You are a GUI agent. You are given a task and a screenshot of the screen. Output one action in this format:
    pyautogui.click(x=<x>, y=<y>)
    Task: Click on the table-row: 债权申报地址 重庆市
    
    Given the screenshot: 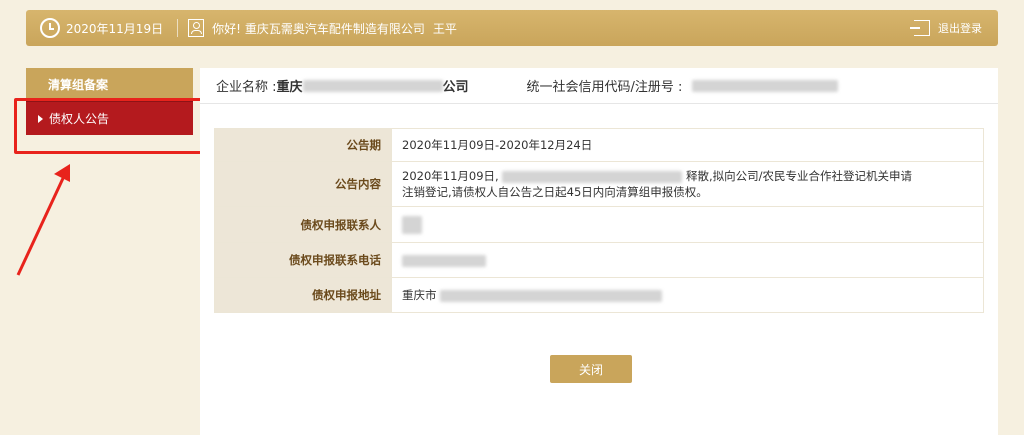 What is the action you would take?
    pyautogui.click(x=599, y=295)
    